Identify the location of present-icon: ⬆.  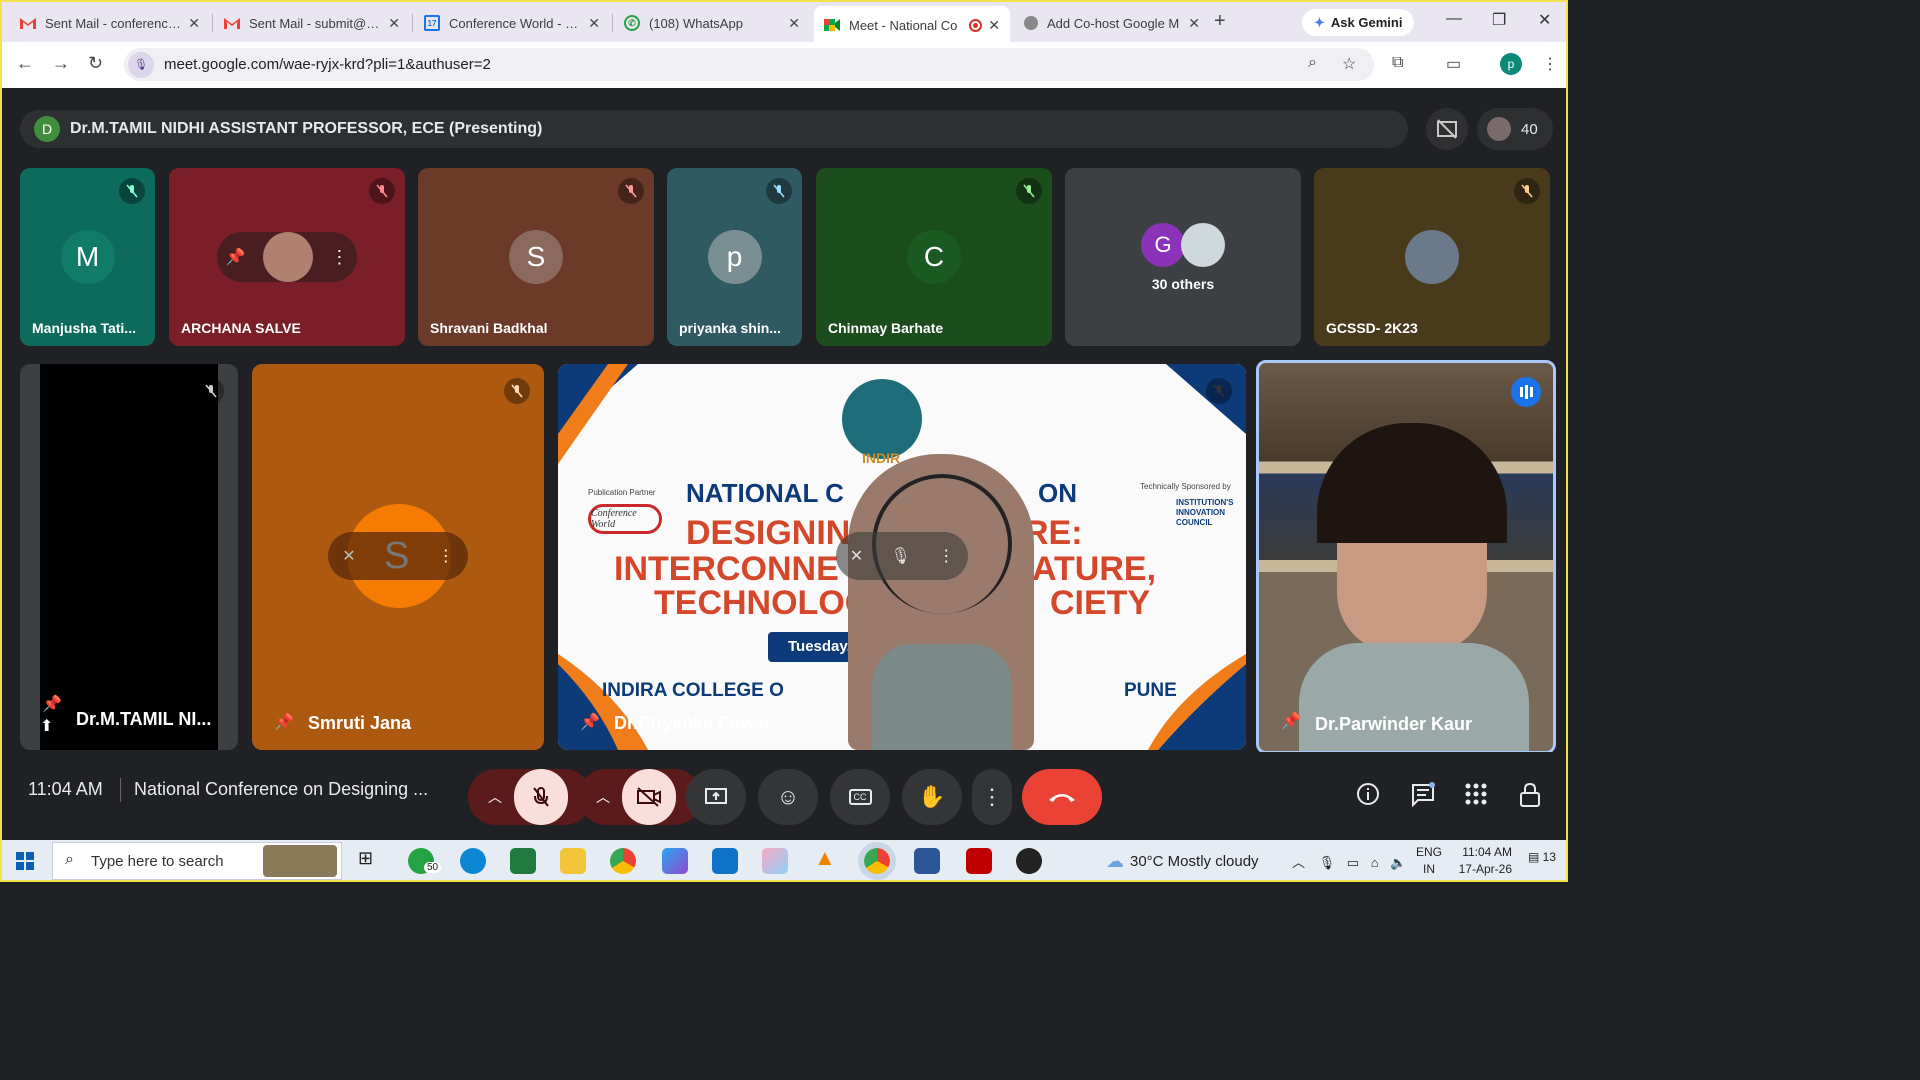
(47, 726).